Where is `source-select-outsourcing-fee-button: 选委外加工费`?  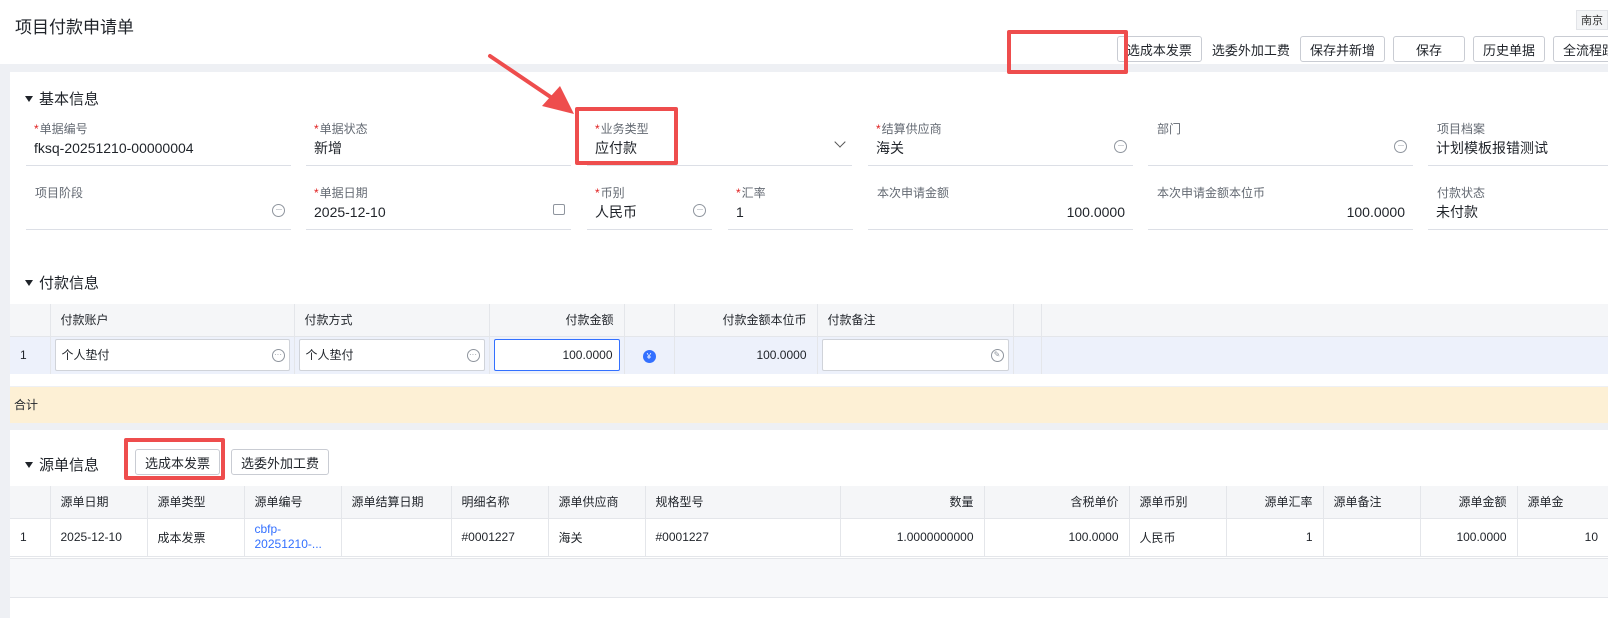 source-select-outsourcing-fee-button: 选委外加工费 is located at coordinates (280, 462).